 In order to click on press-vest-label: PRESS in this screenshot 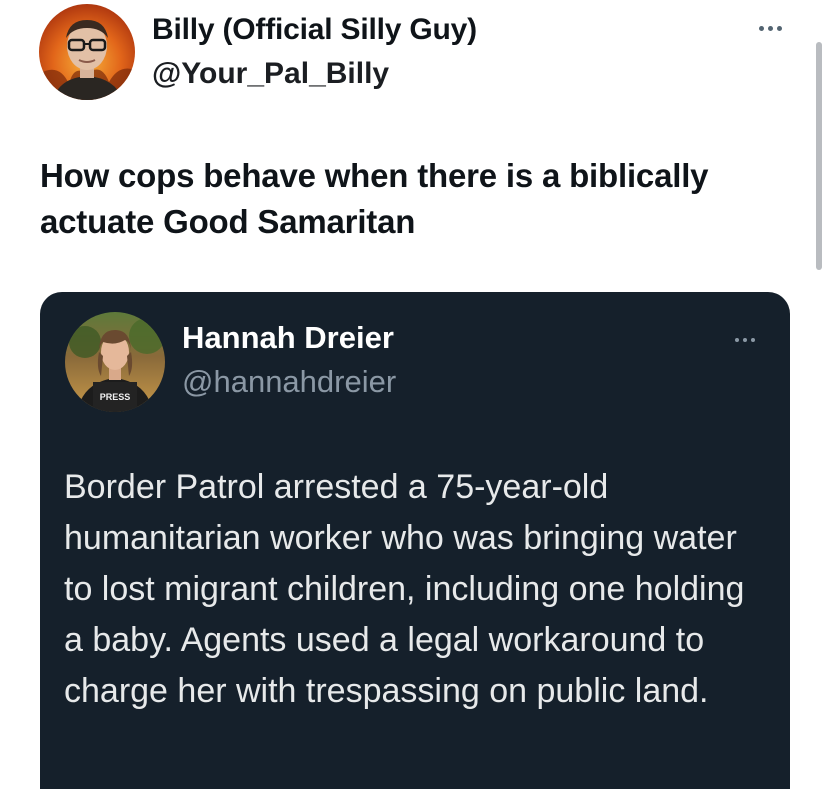, I will do `click(115, 397)`.